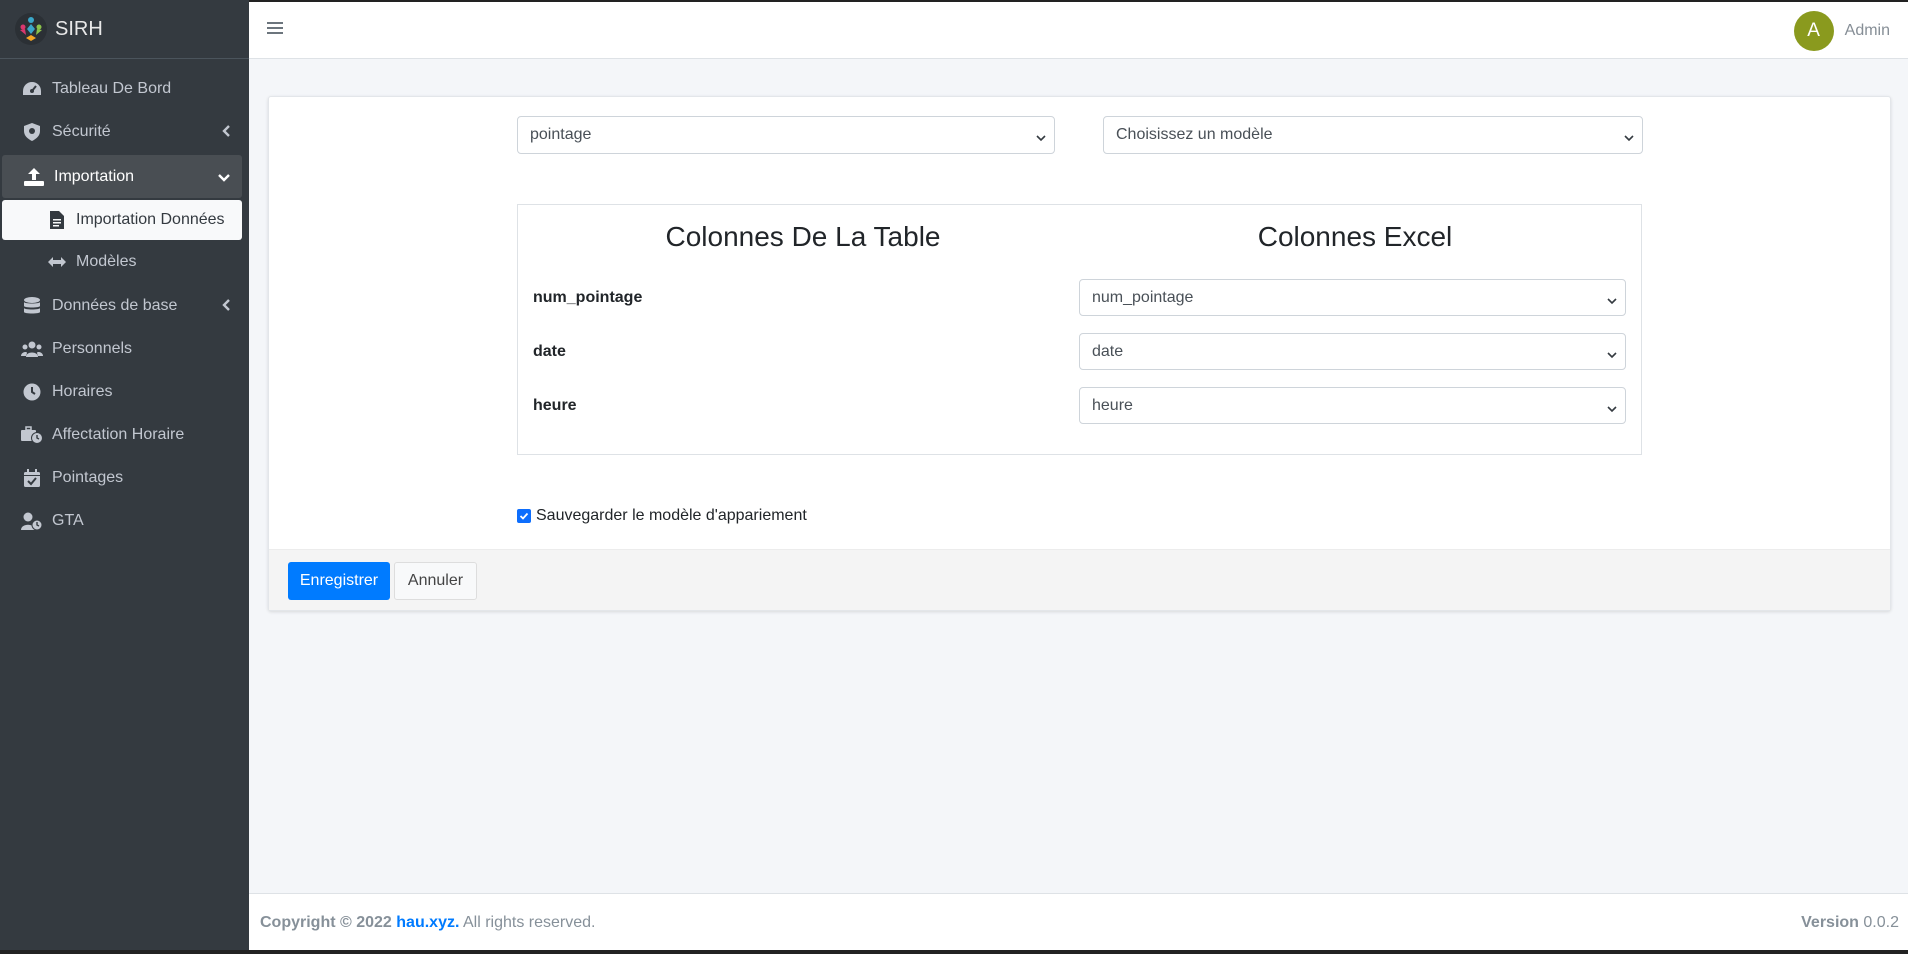 This screenshot has width=1908, height=954. What do you see at coordinates (92, 348) in the screenshot?
I see `sidebar-item-label: Personnels` at bounding box center [92, 348].